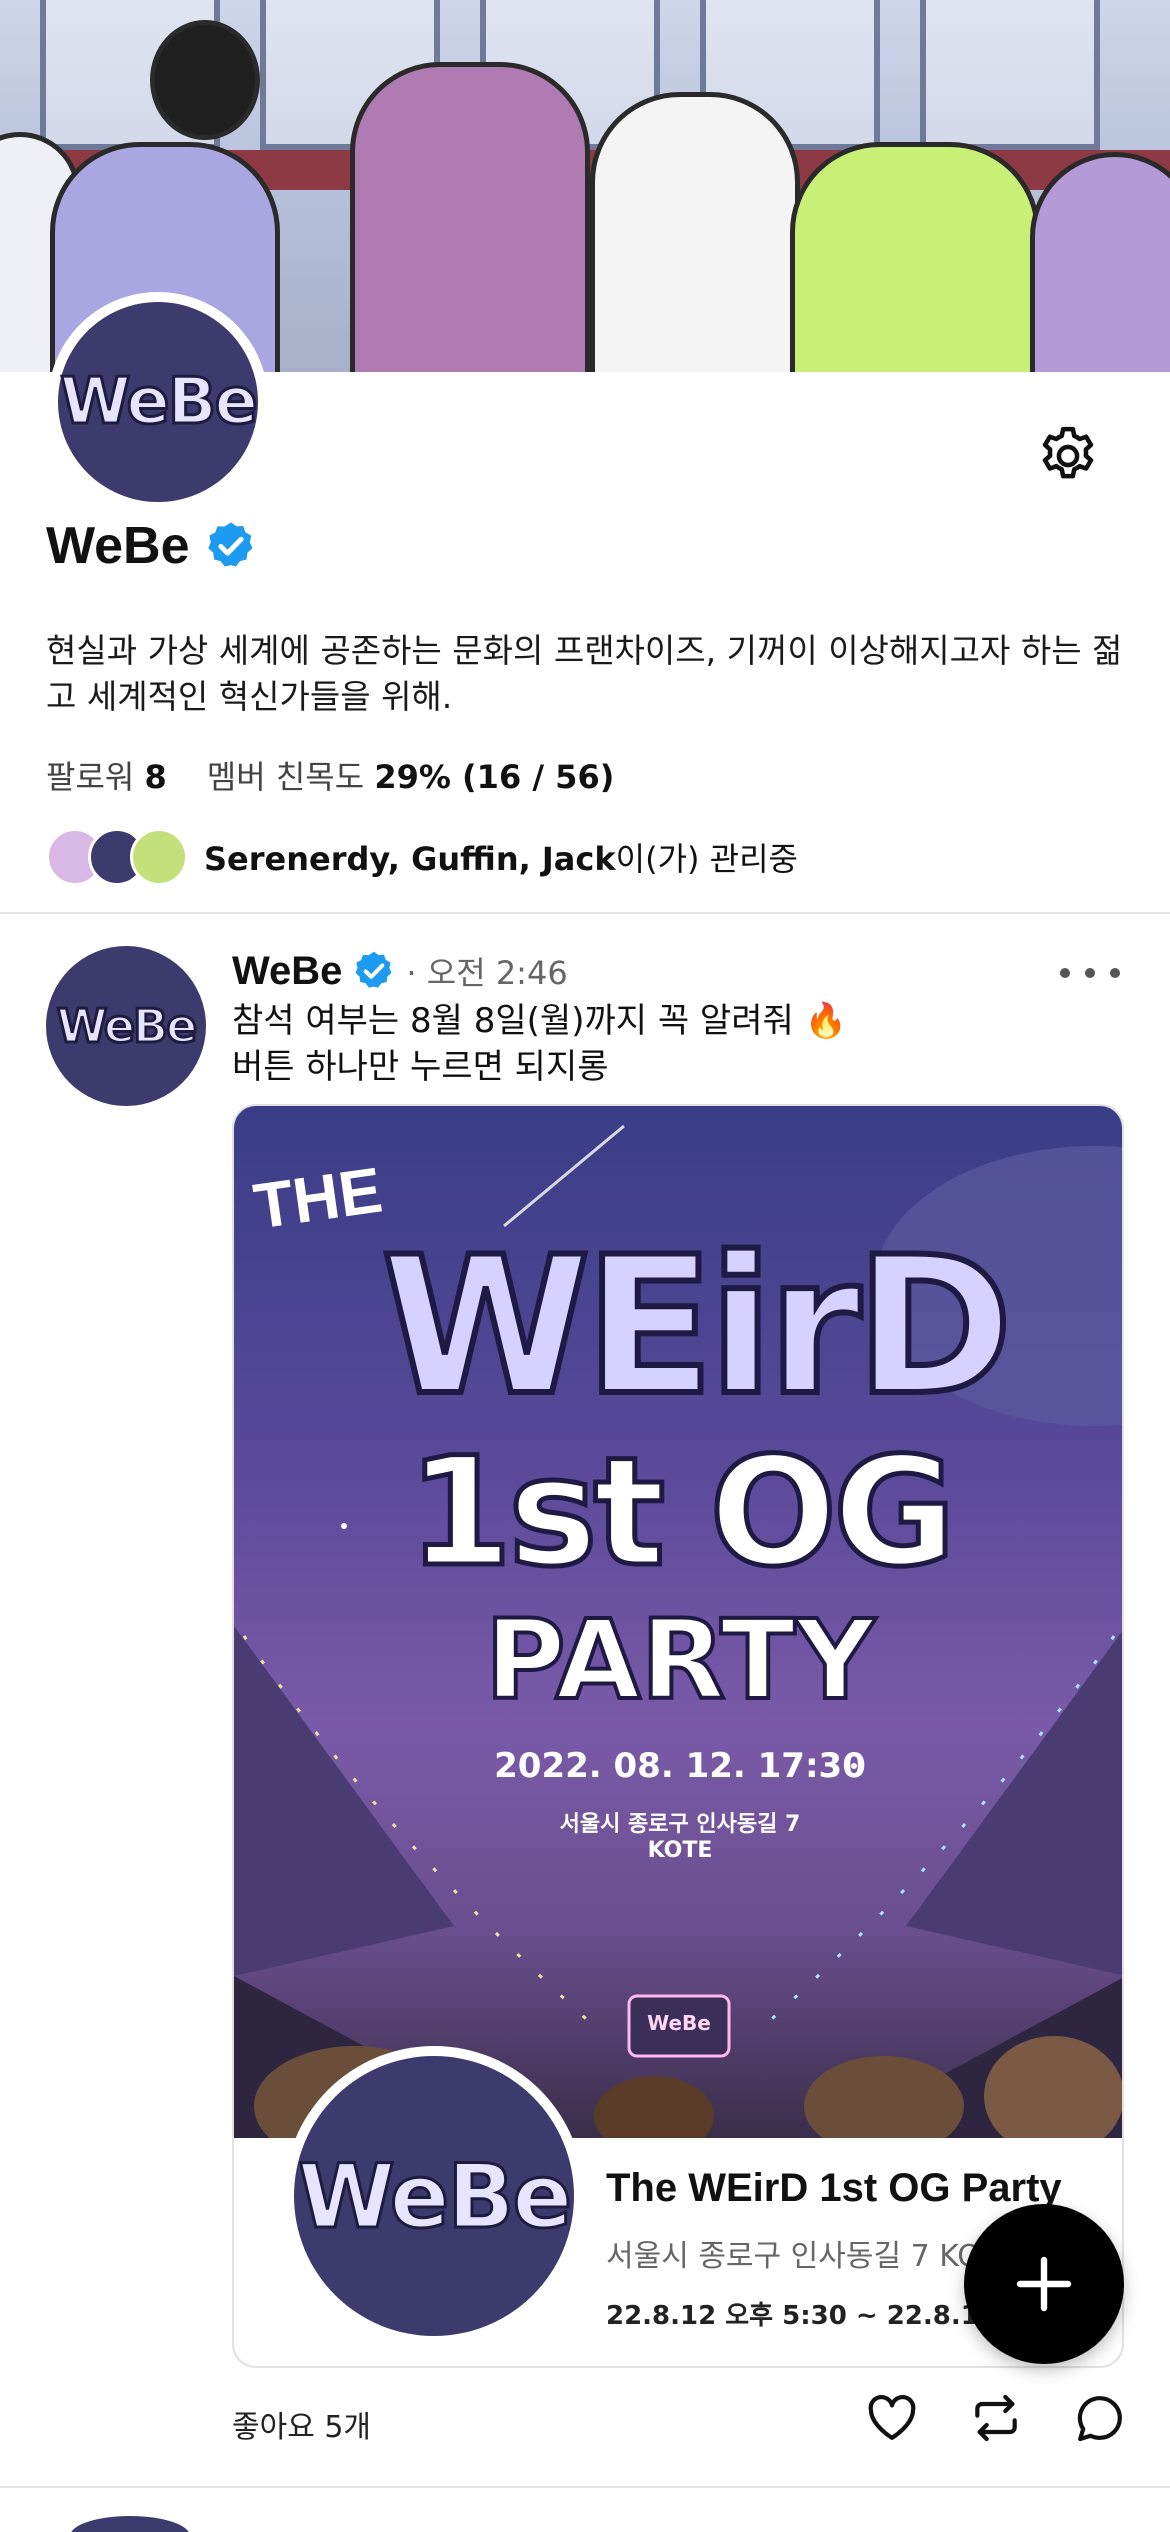 The height and width of the screenshot is (2532, 1170). I want to click on heart-icon, so click(892, 2417).